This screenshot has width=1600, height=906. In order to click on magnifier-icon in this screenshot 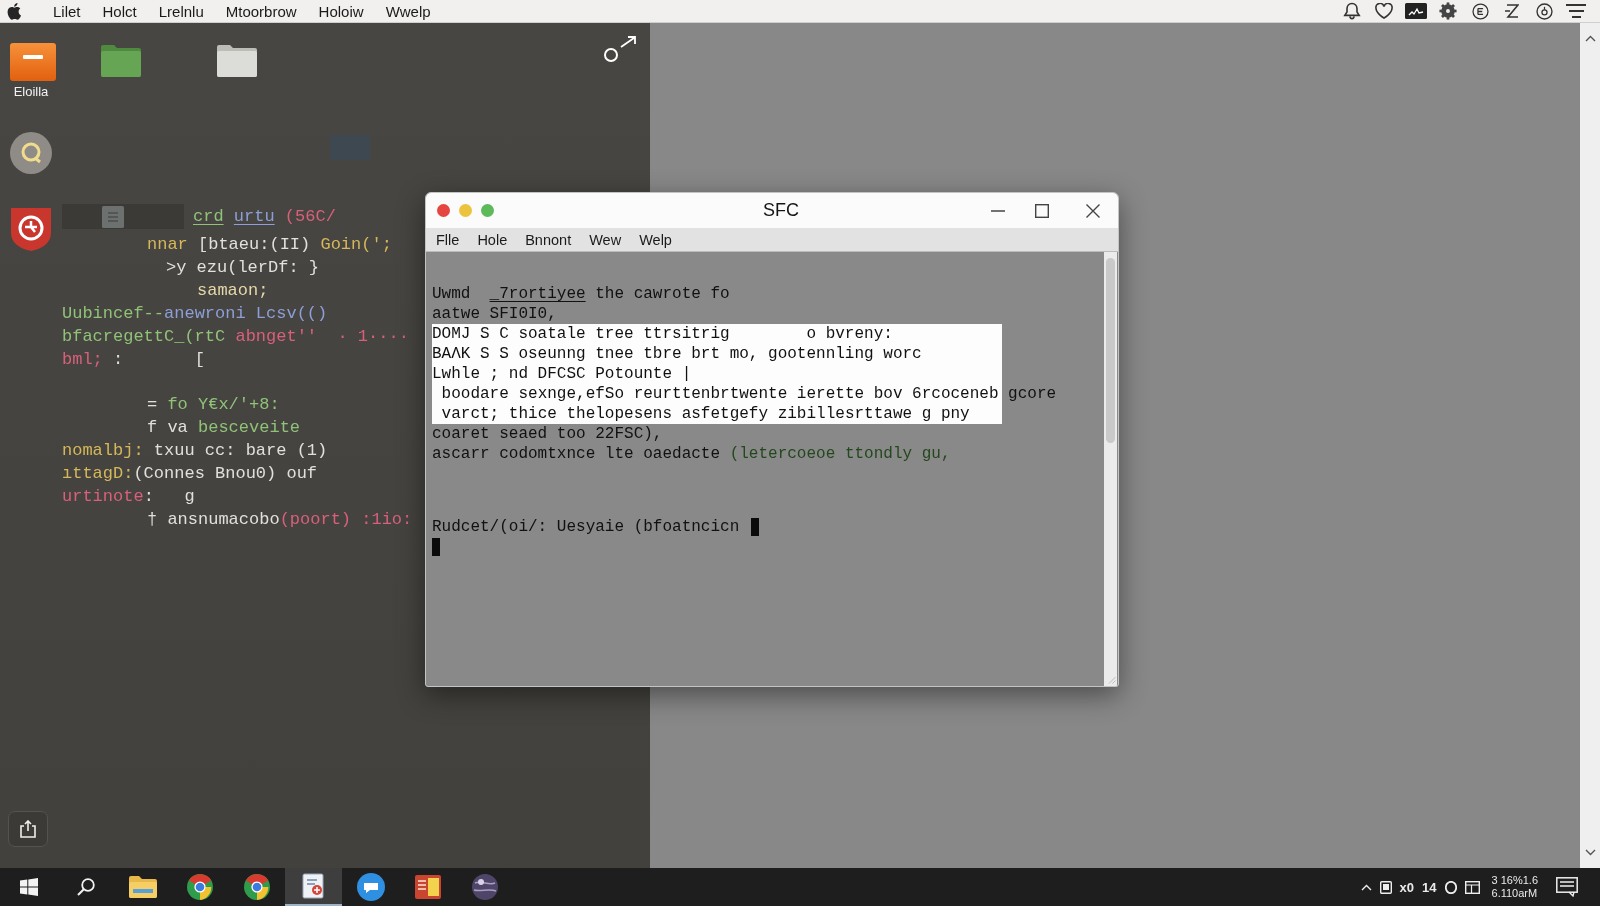, I will do `click(31, 153)`.